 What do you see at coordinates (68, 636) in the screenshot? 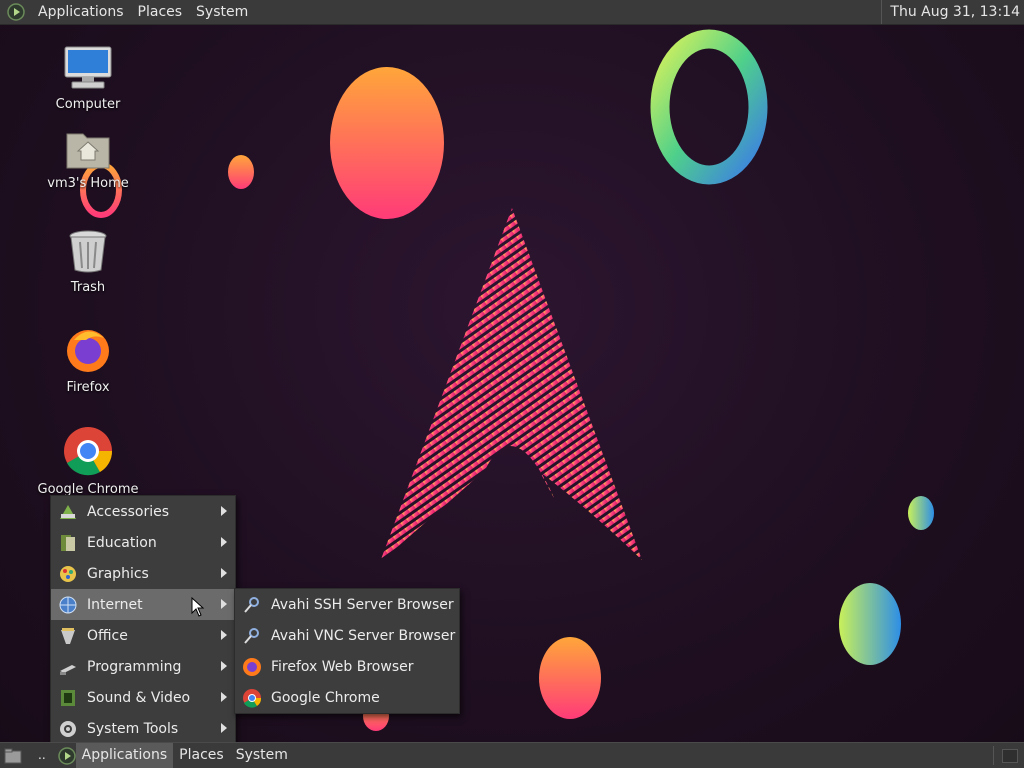
I see `office-icon` at bounding box center [68, 636].